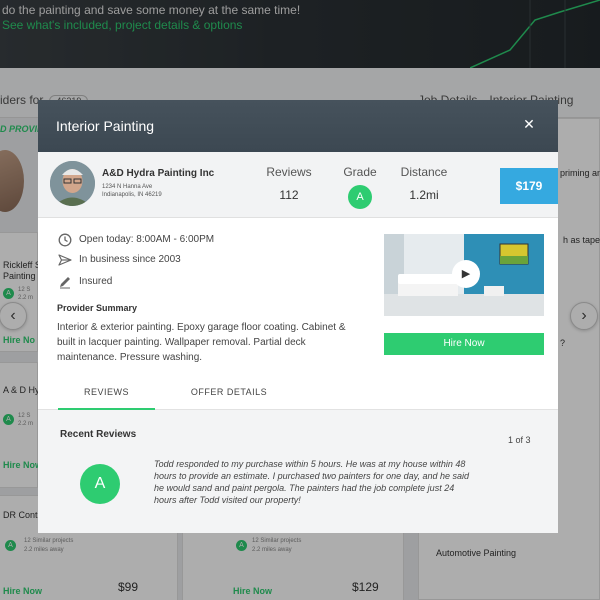 This screenshot has width=600, height=600. Describe the element at coordinates (132, 195) in the screenshot. I see `address-line2: Indianapolis, IN 46219` at that location.